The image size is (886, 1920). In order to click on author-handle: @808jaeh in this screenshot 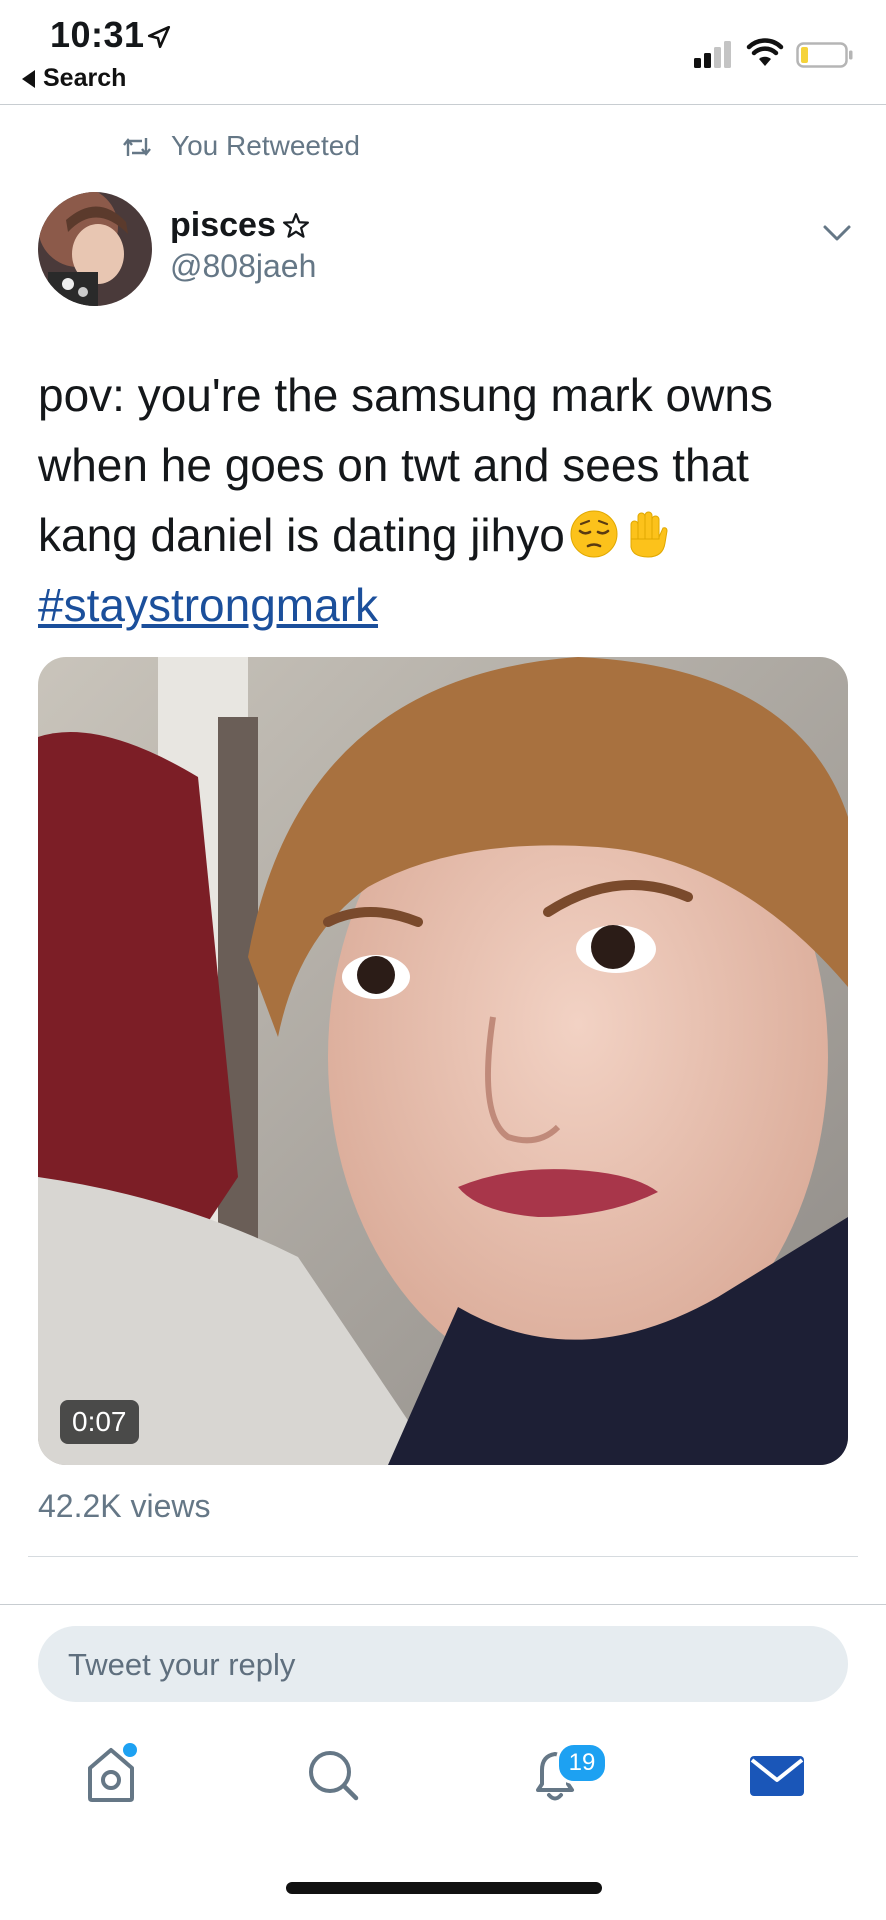, I will do `click(243, 266)`.